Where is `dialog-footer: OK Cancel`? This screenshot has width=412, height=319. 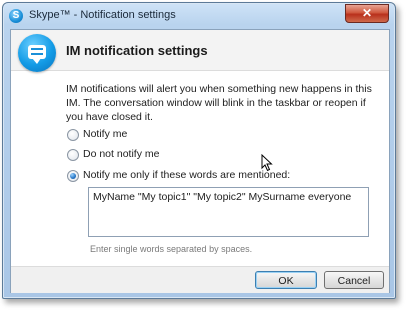
dialog-footer: OK Cancel is located at coordinates (200, 279).